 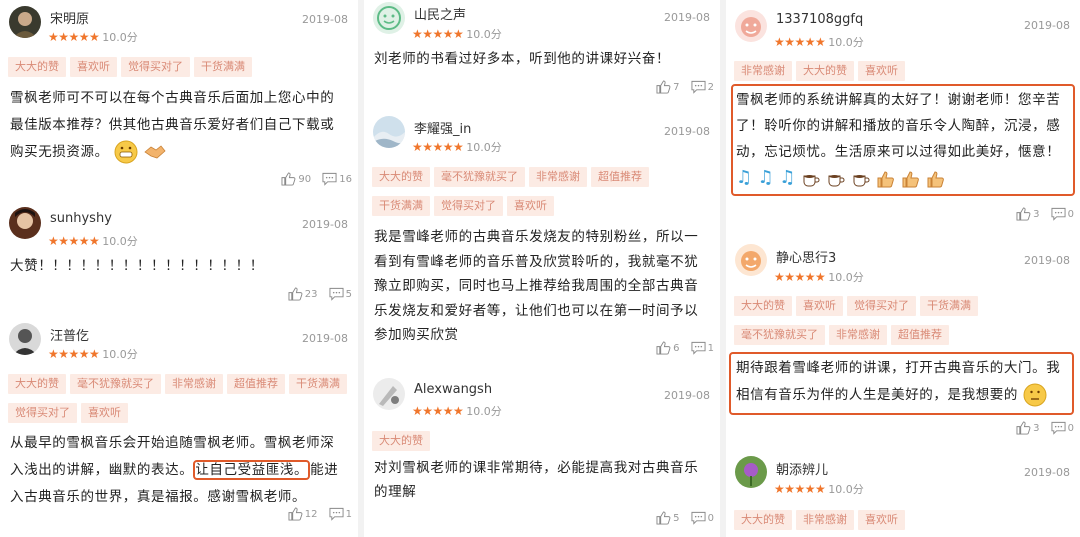 What do you see at coordinates (453, 389) in the screenshot?
I see `username: Alexwangsh` at bounding box center [453, 389].